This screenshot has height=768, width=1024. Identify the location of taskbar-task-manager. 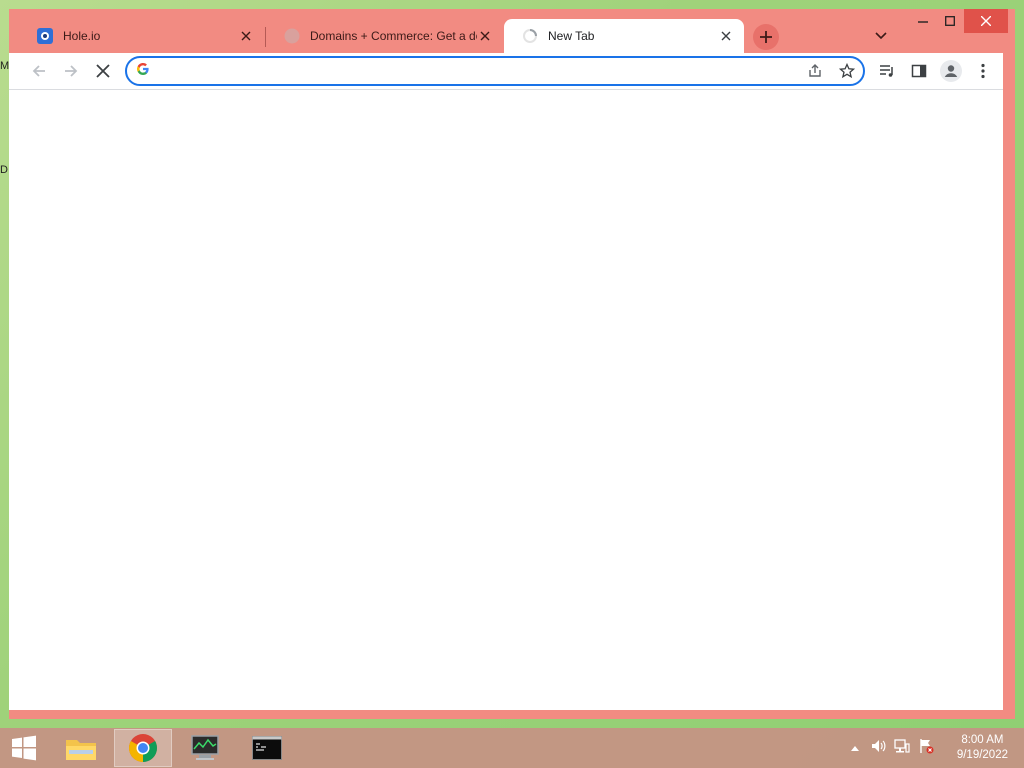
(205, 748).